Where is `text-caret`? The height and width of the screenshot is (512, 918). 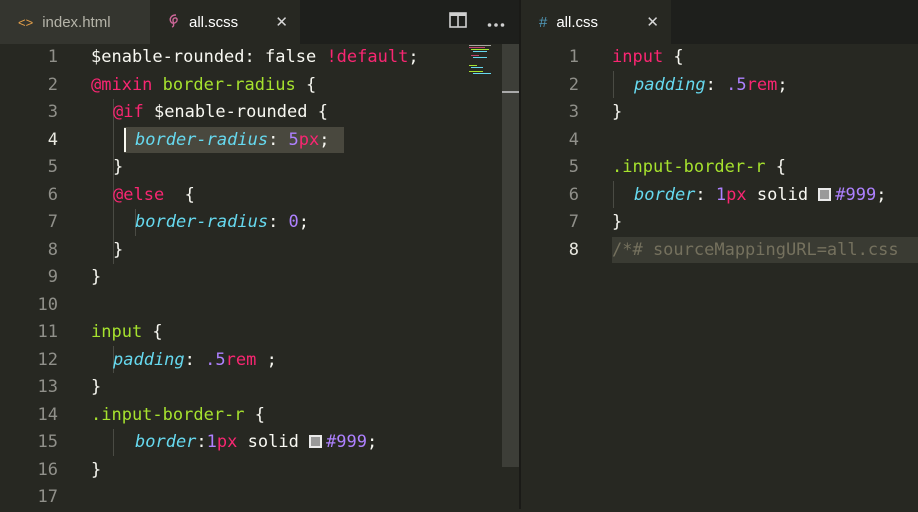
text-caret is located at coordinates (125, 140).